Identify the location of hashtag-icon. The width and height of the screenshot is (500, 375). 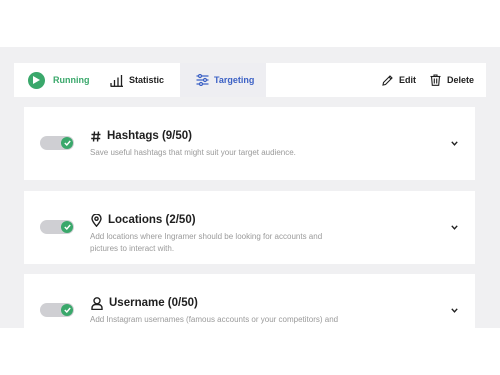
(96, 136).